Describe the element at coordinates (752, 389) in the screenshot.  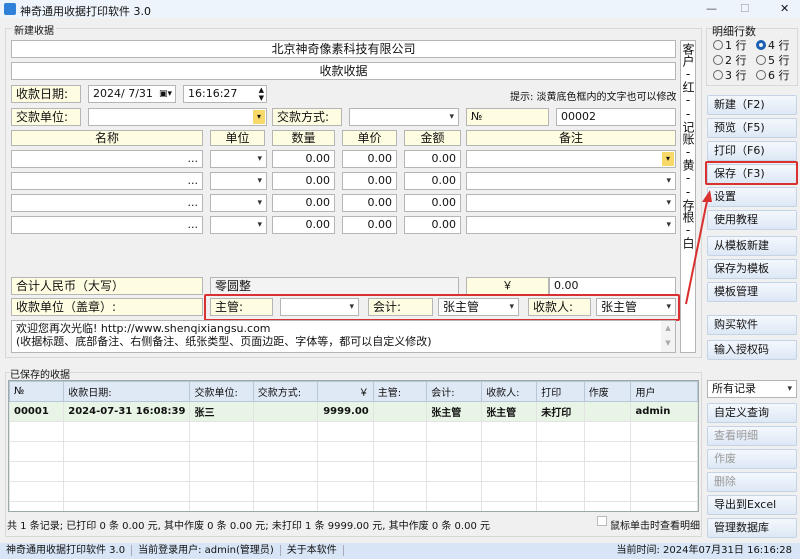
I see `records-filter-select: 所有记录` at that location.